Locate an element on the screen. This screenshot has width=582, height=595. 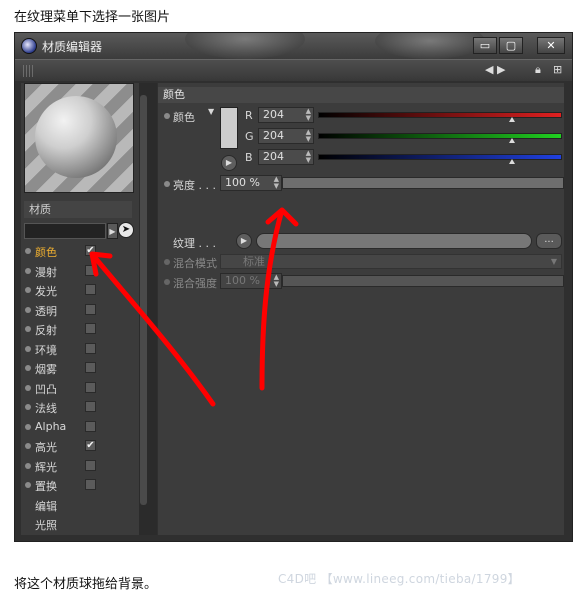
brightness-input: 100 % ▲ ▼ is located at coordinates (251, 183).